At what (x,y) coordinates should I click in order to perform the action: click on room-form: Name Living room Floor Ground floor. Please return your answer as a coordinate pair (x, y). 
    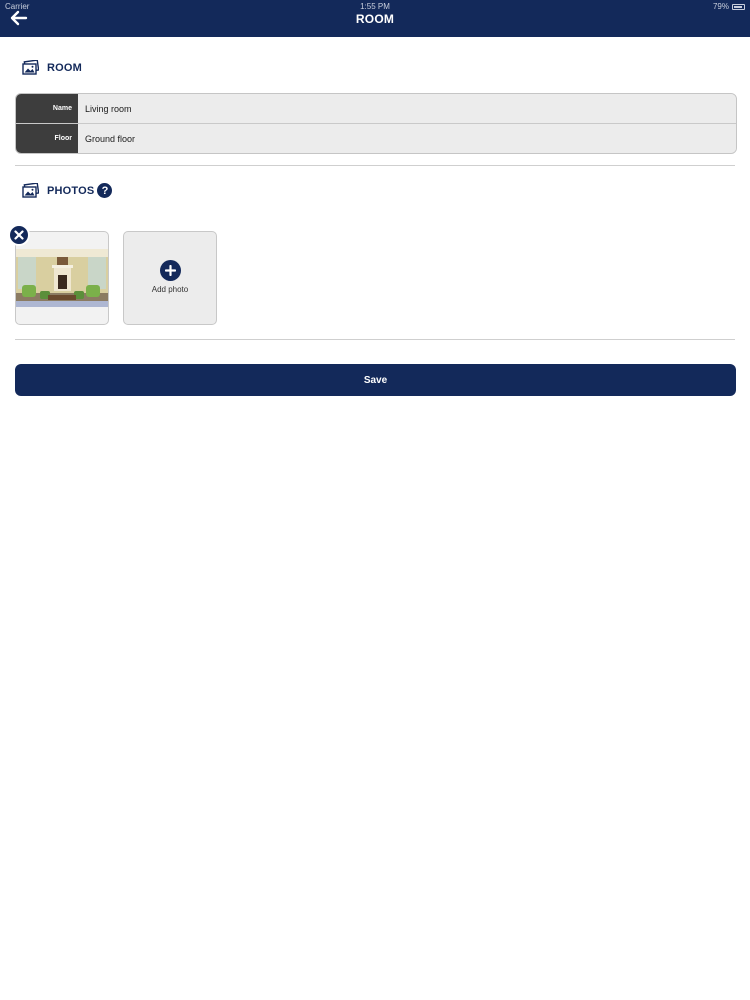
    Looking at the image, I should click on (376, 123).